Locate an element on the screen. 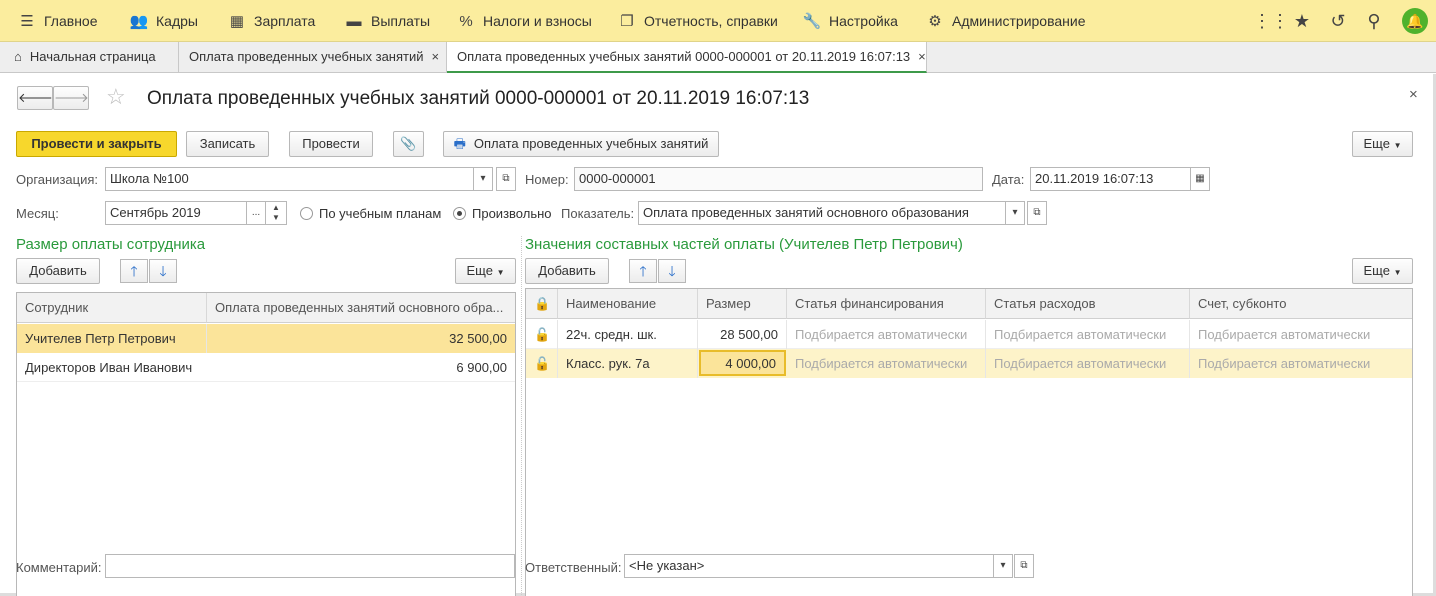 This screenshot has width=1436, height=596. search-icon: ⚲ is located at coordinates (1374, 21).